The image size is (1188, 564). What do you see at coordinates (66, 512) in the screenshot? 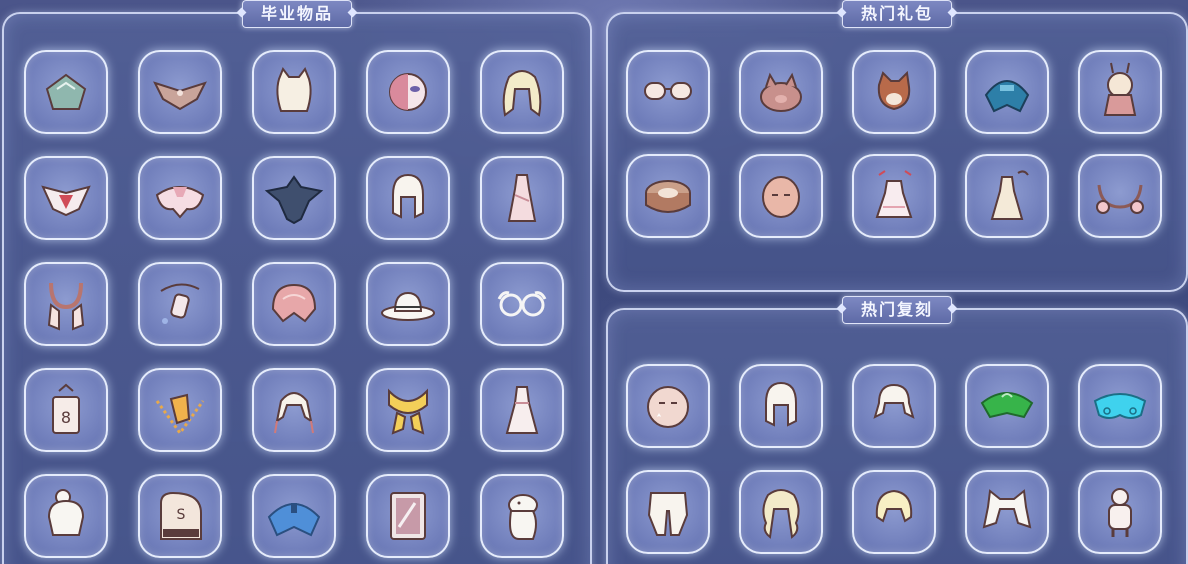
I see `bun-hair-icon` at bounding box center [66, 512].